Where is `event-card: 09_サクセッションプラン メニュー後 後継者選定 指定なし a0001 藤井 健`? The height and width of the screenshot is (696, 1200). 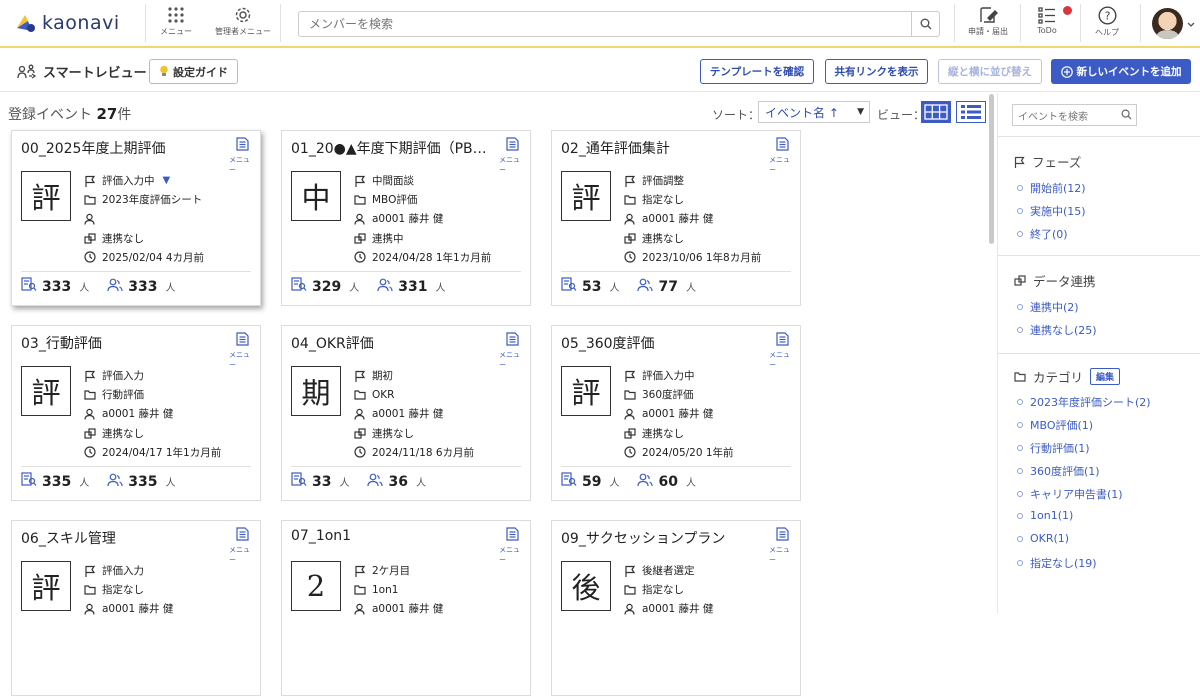 event-card: 09_サクセッションプラン メニュー後 後継者選定 指定なし a0001 藤井 健 is located at coordinates (676, 608).